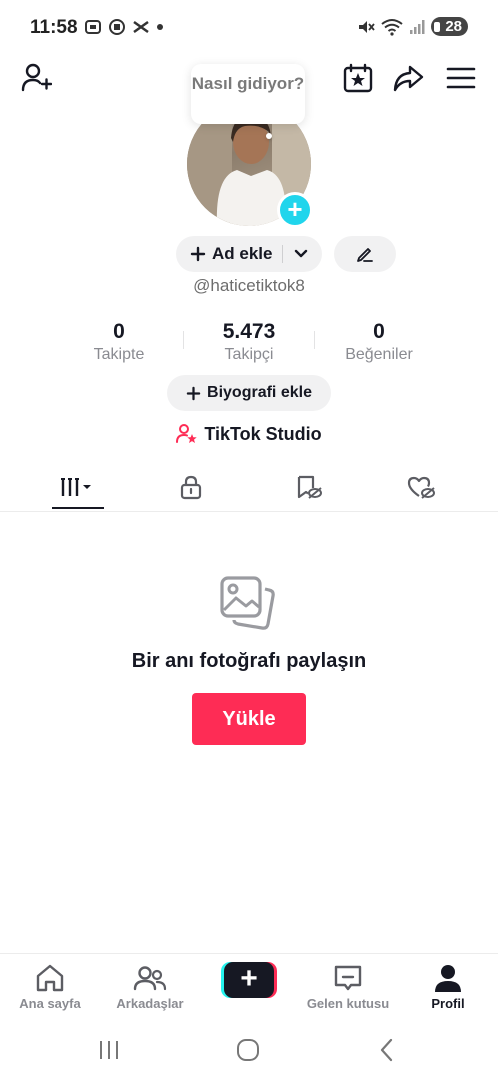 This screenshot has width=498, height=1080. Describe the element at coordinates (367, 26) in the screenshot. I see `mute-icon` at that location.